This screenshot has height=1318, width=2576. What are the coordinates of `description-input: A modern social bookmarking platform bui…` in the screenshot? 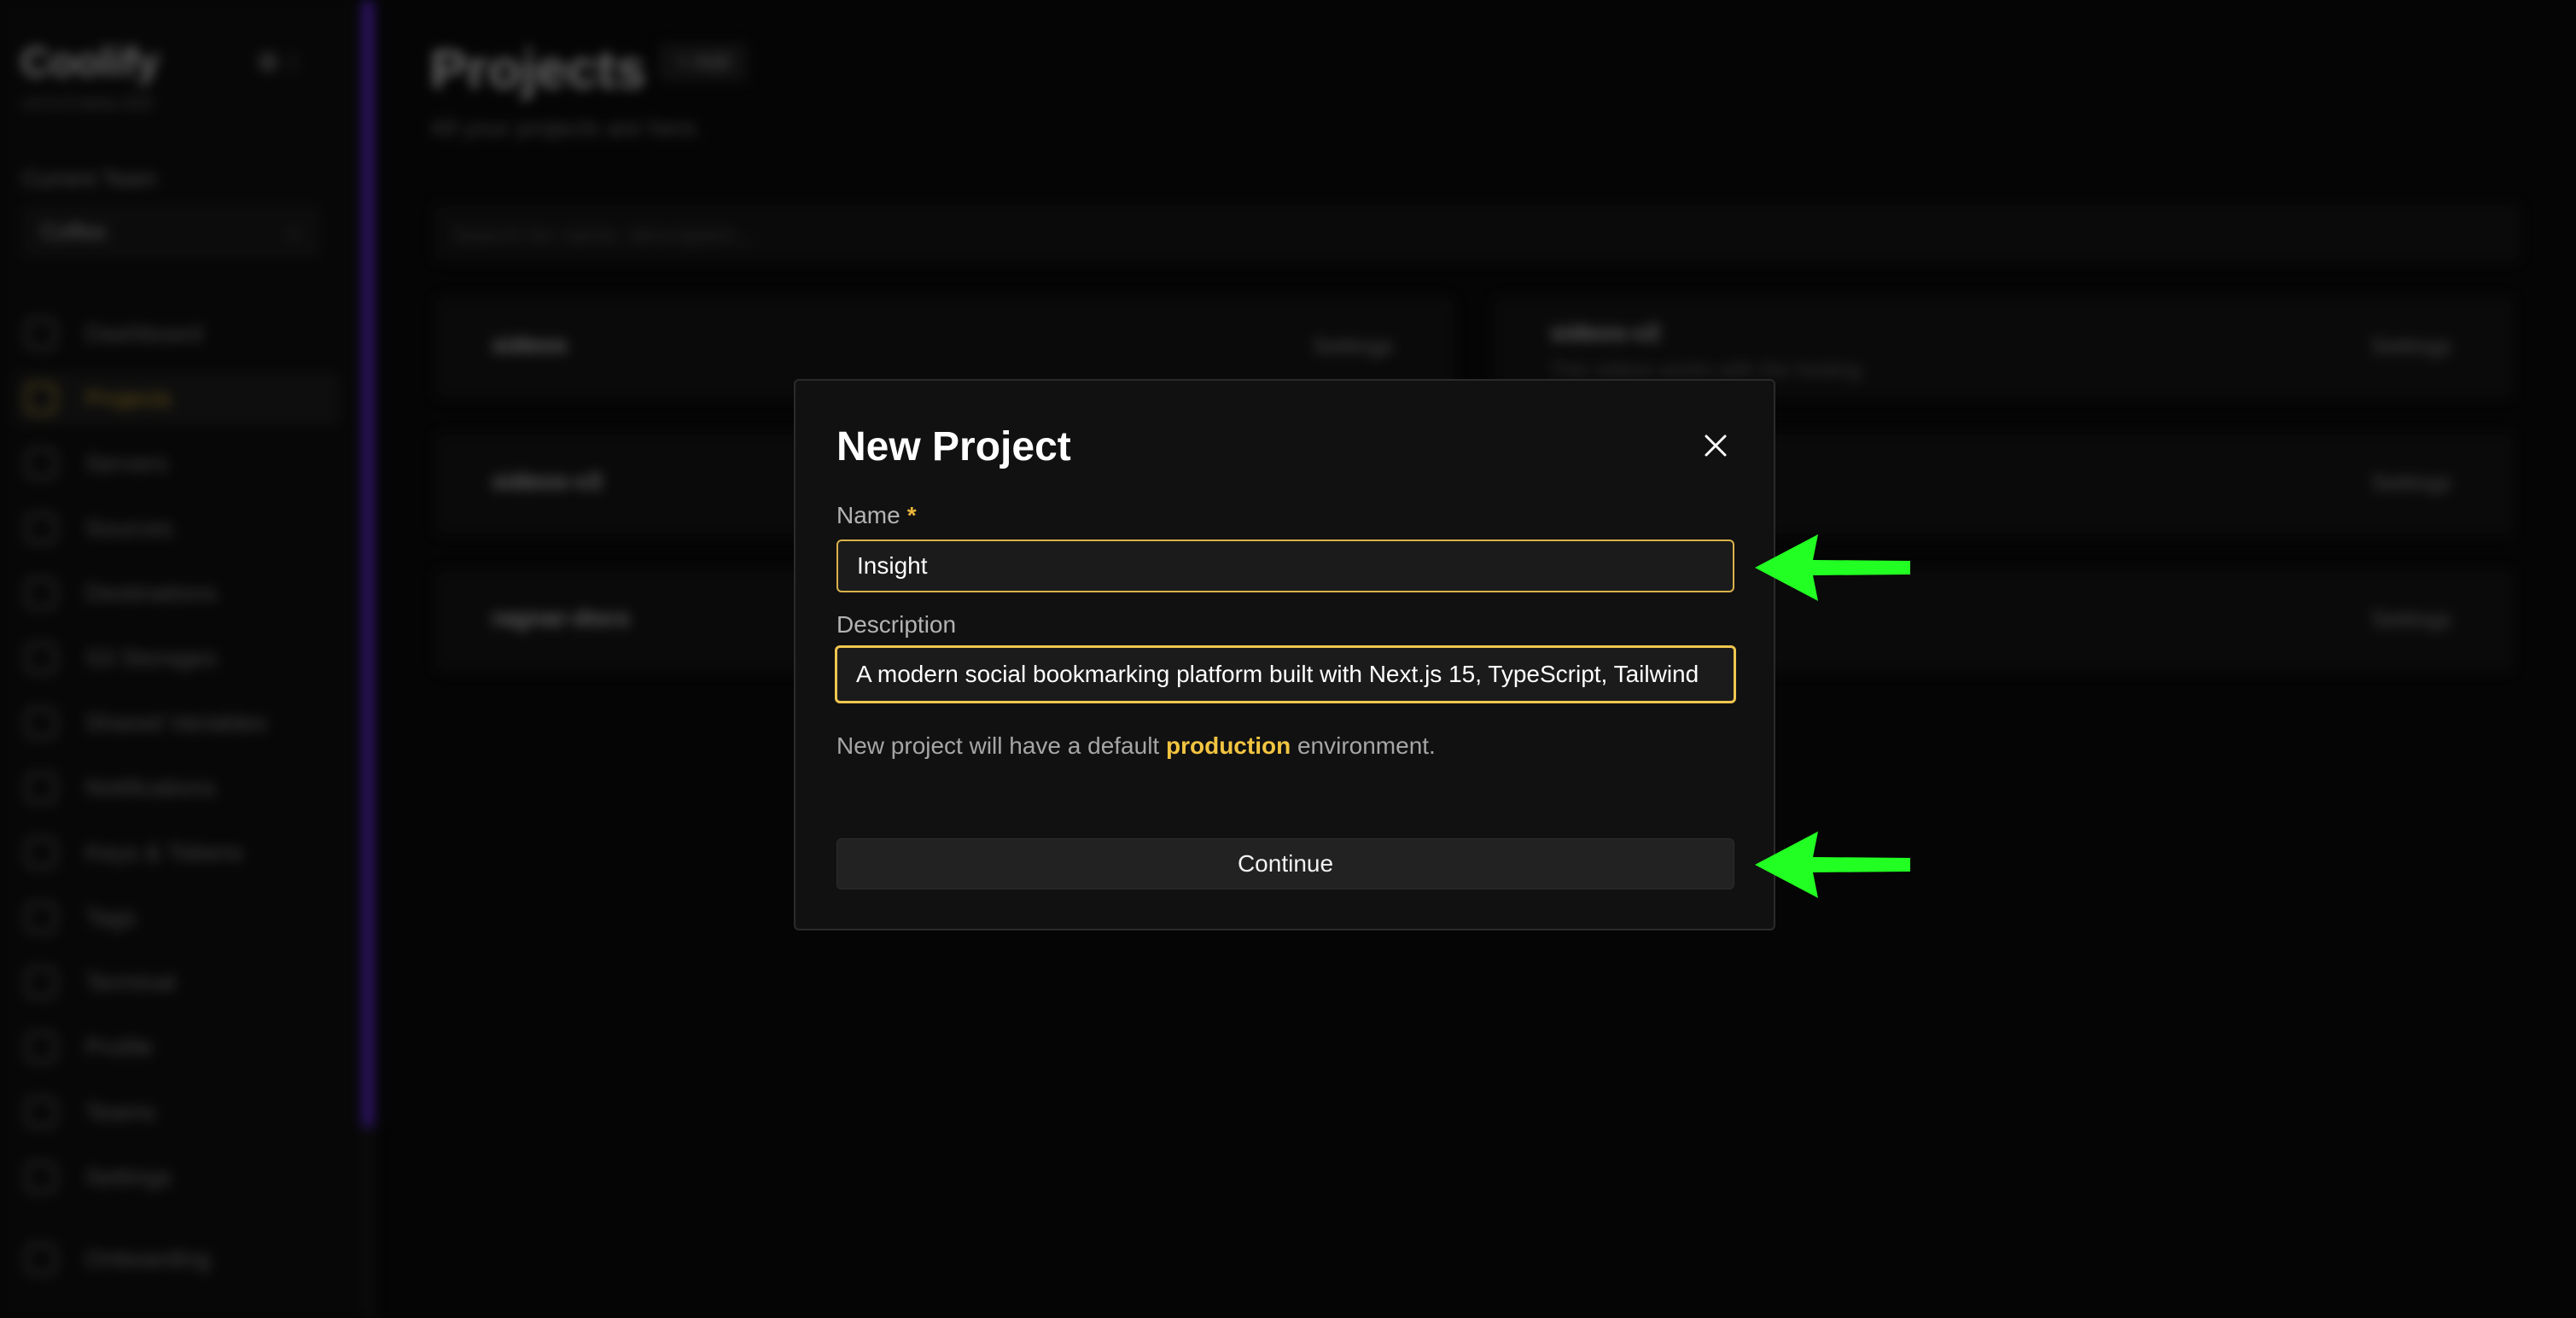 It's located at (1285, 674).